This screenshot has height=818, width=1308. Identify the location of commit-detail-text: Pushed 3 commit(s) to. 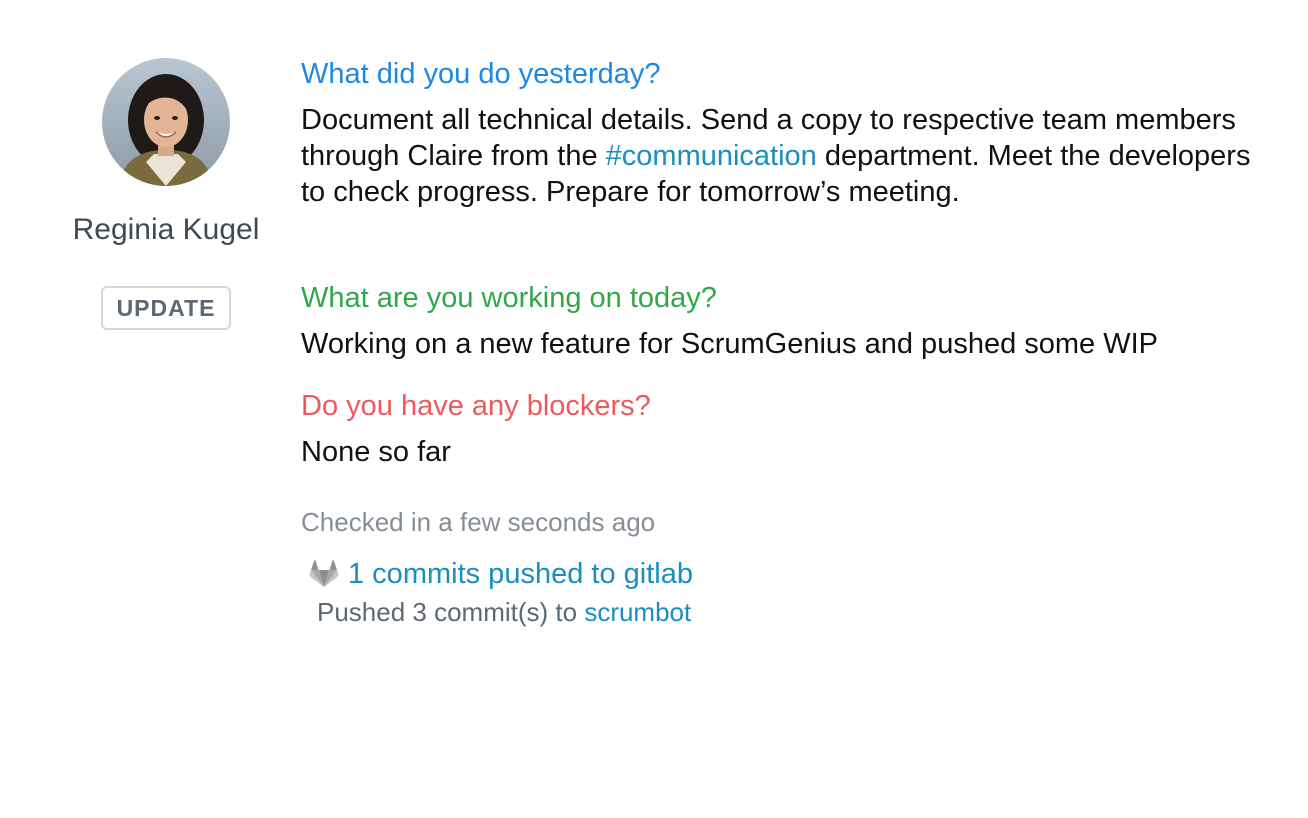
(451, 612).